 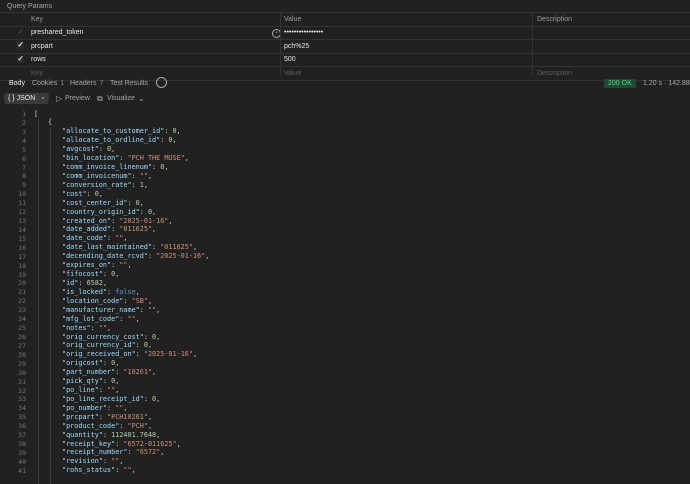 I want to click on json-line: "date_last_maintained": "011625",, so click(x=130, y=247).